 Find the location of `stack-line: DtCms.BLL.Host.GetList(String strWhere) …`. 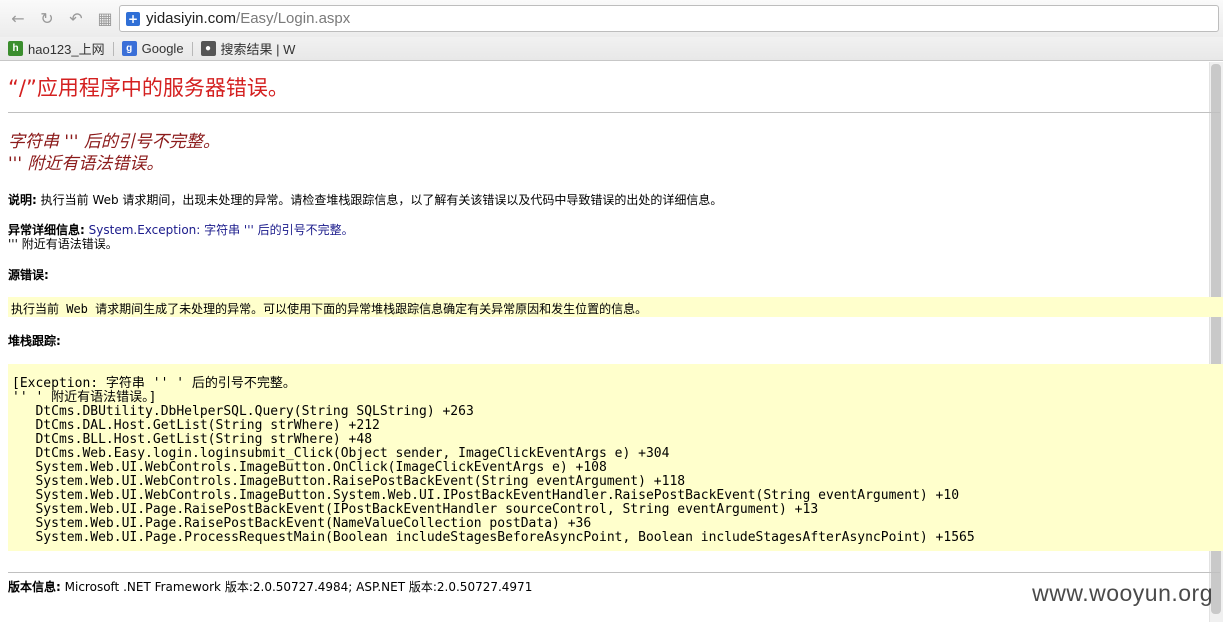

stack-line: DtCms.BLL.Host.GetList(String strWhere) … is located at coordinates (192, 439).